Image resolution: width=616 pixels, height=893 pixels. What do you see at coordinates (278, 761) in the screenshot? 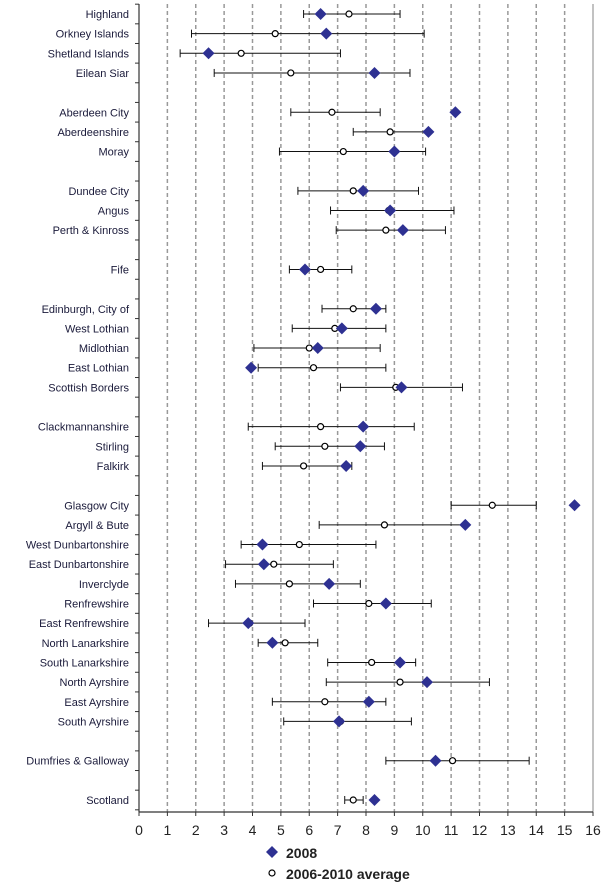
I see `row-dumfries-galloway: Dumfries & Galloway` at bounding box center [278, 761].